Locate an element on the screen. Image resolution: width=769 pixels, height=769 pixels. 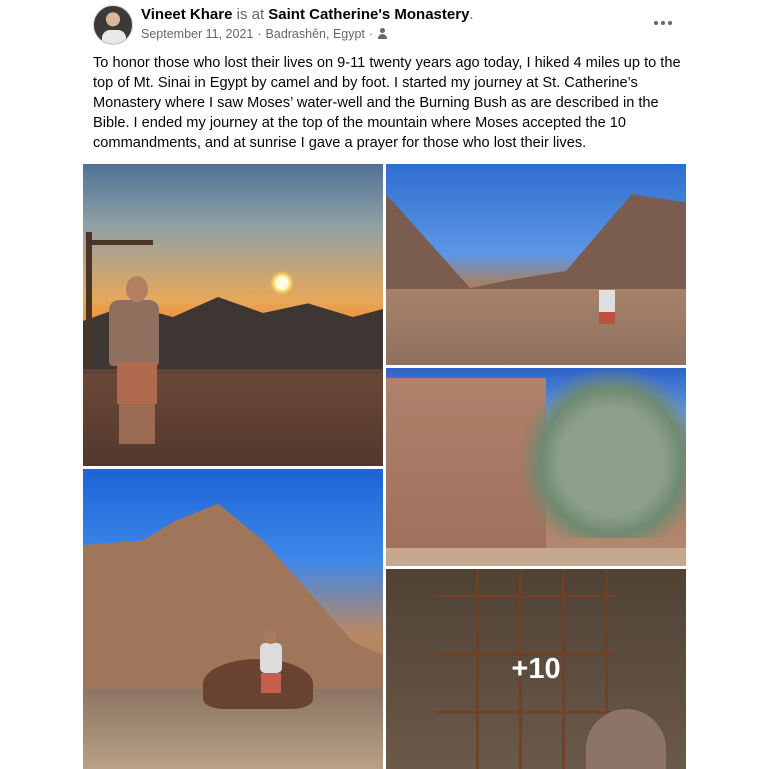
more-photos-overlay: +10 is located at coordinates (536, 669).